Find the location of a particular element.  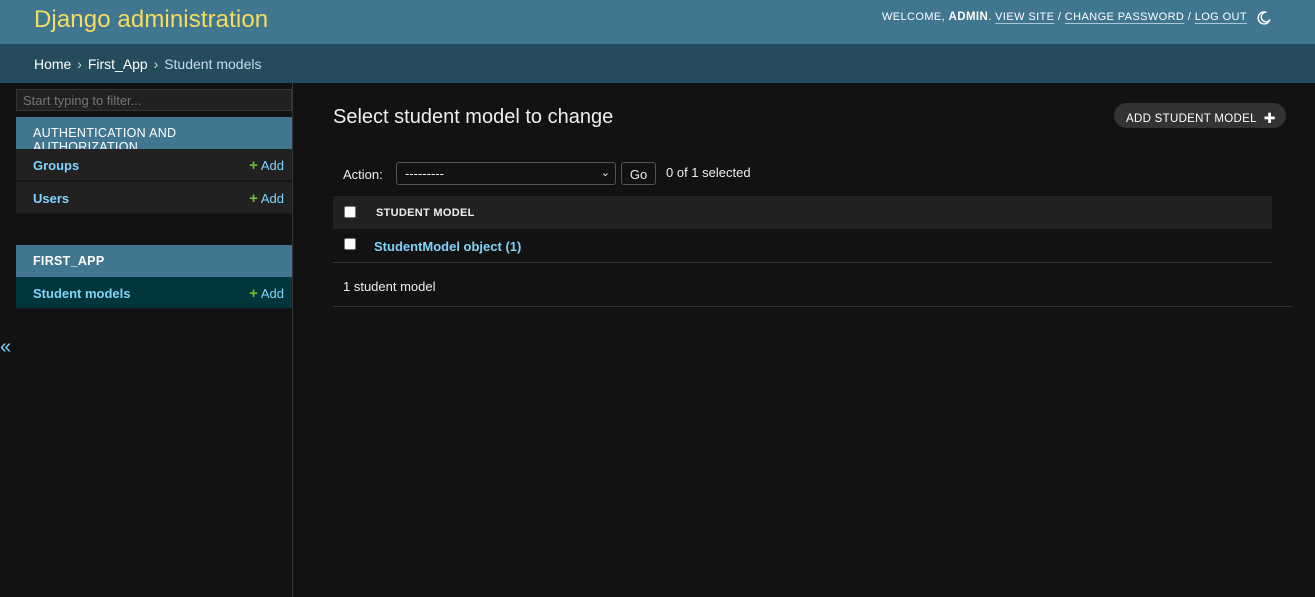

add-group-link: + Add is located at coordinates (266, 165).